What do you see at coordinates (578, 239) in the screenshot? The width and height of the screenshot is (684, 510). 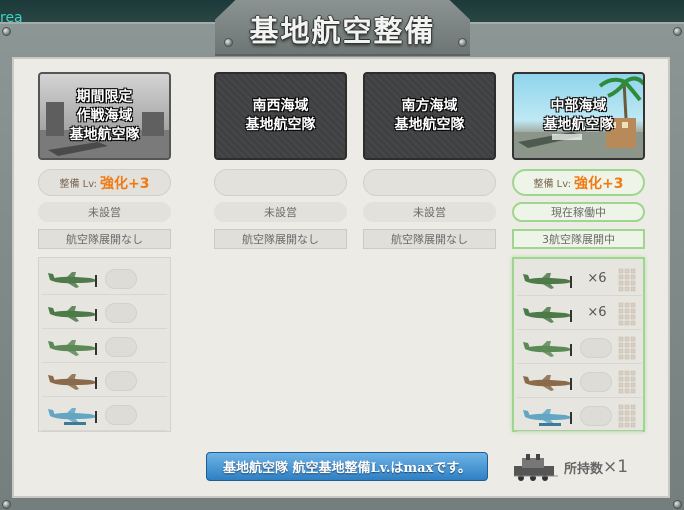 I see `deploy-status: 3航空隊展開中` at bounding box center [578, 239].